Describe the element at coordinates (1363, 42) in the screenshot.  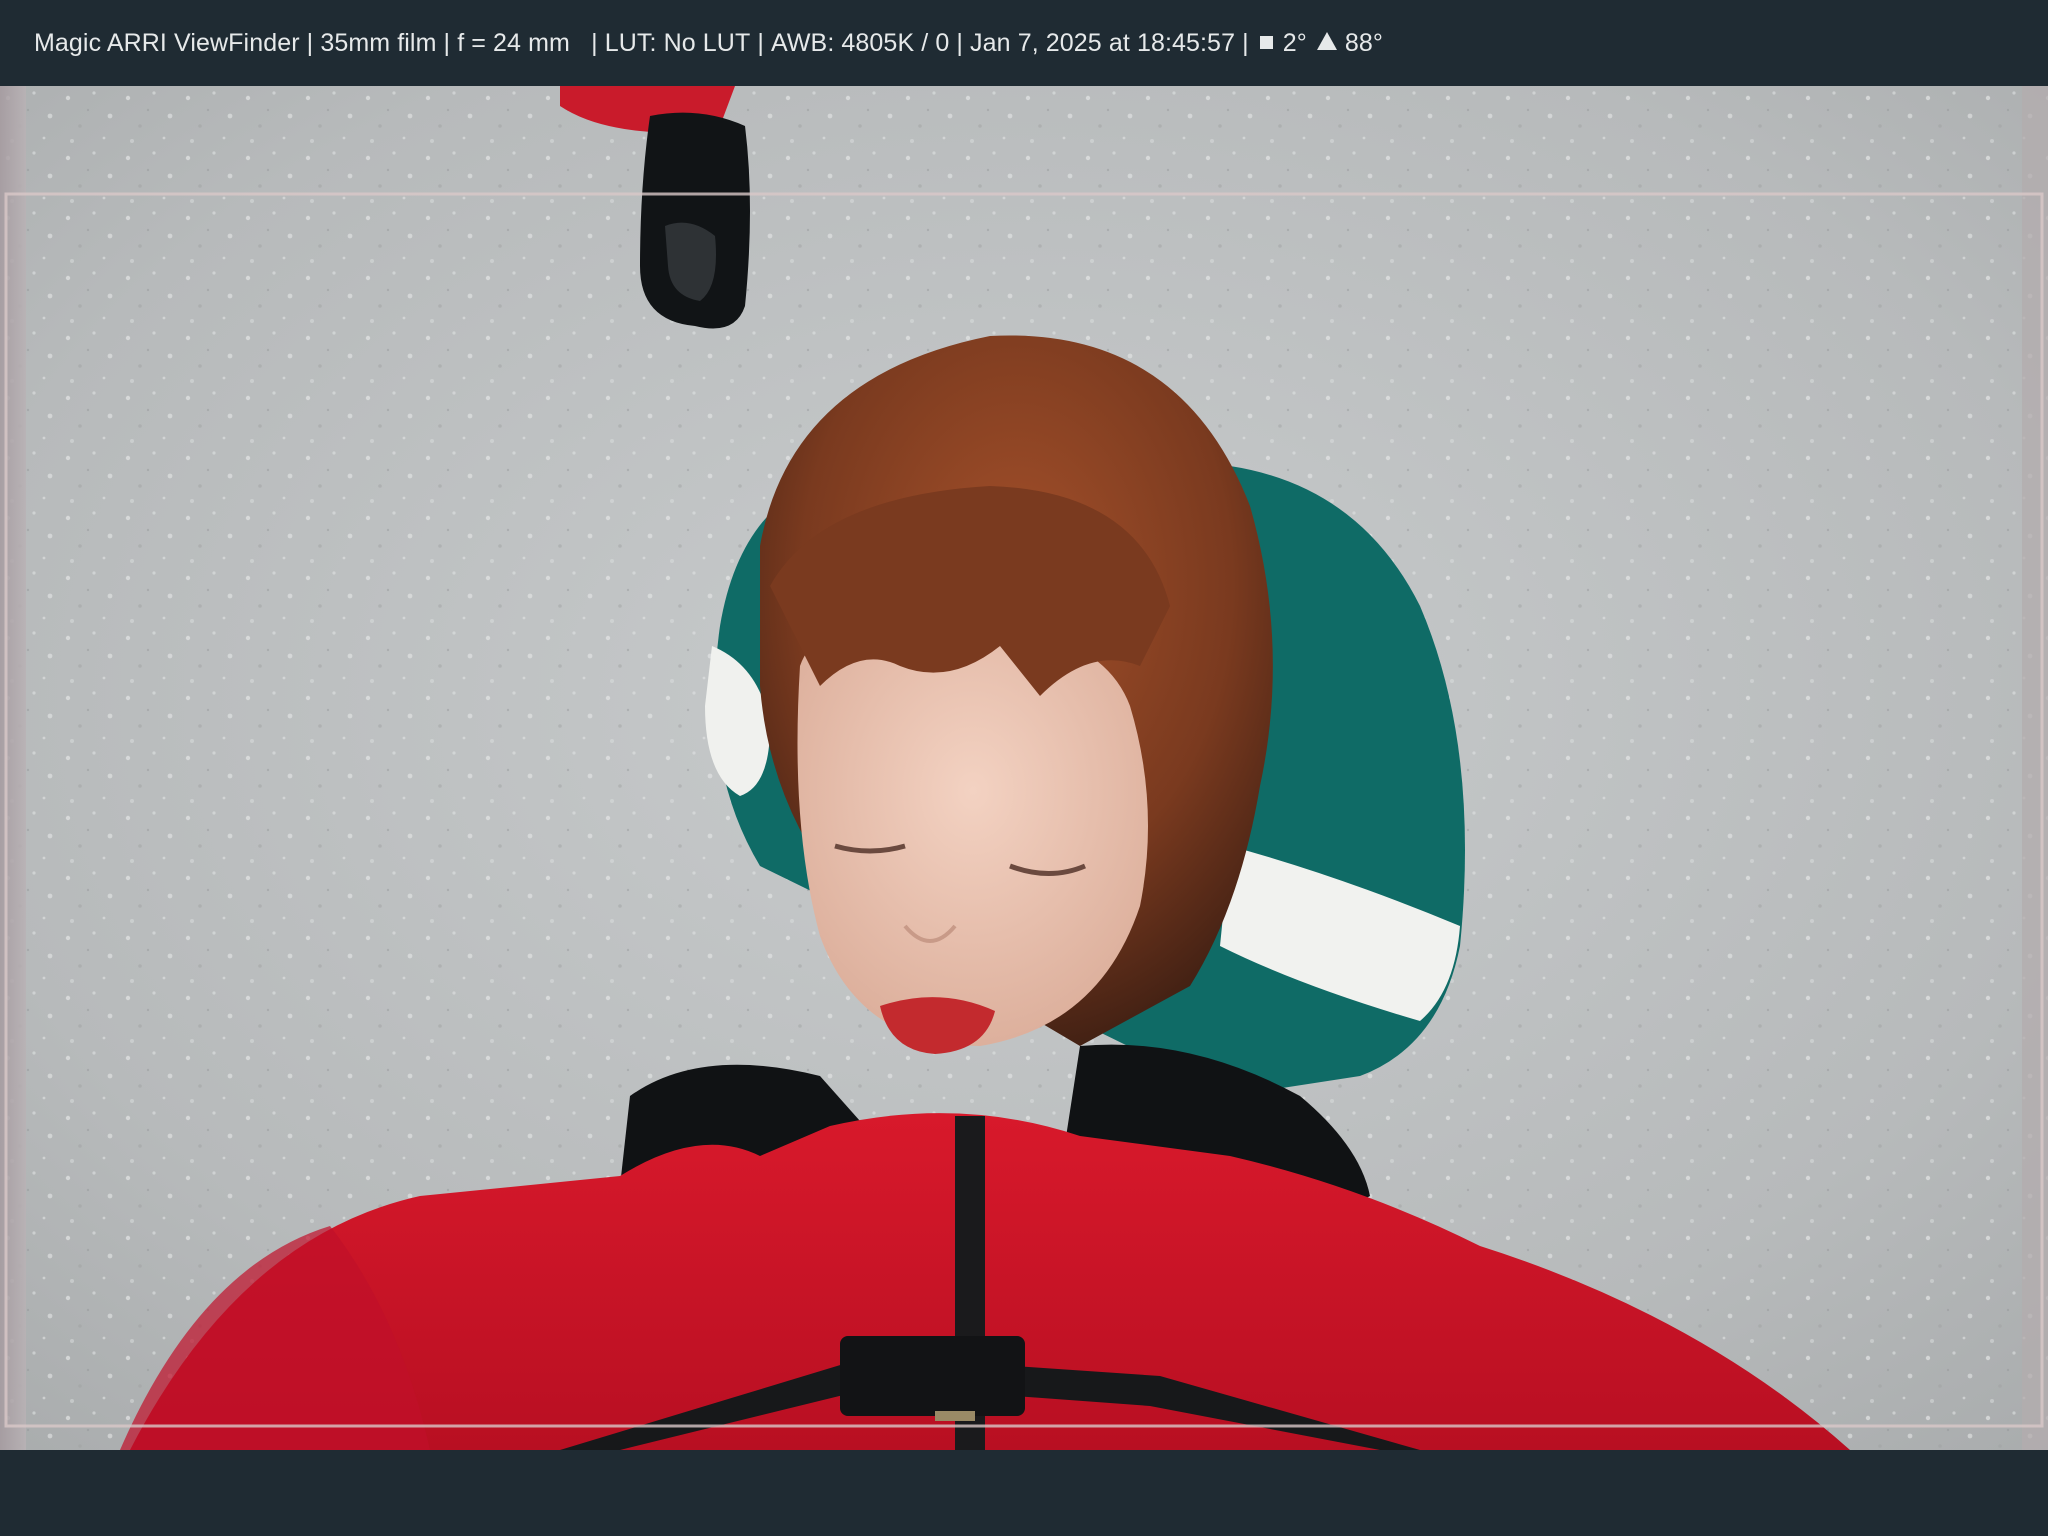
I see `tilt-readout: 88°` at that location.